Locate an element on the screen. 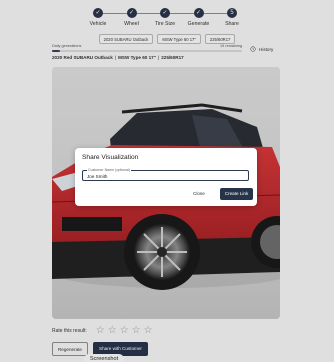 This screenshot has width=334, height=362. close-button: Close is located at coordinates (199, 193).